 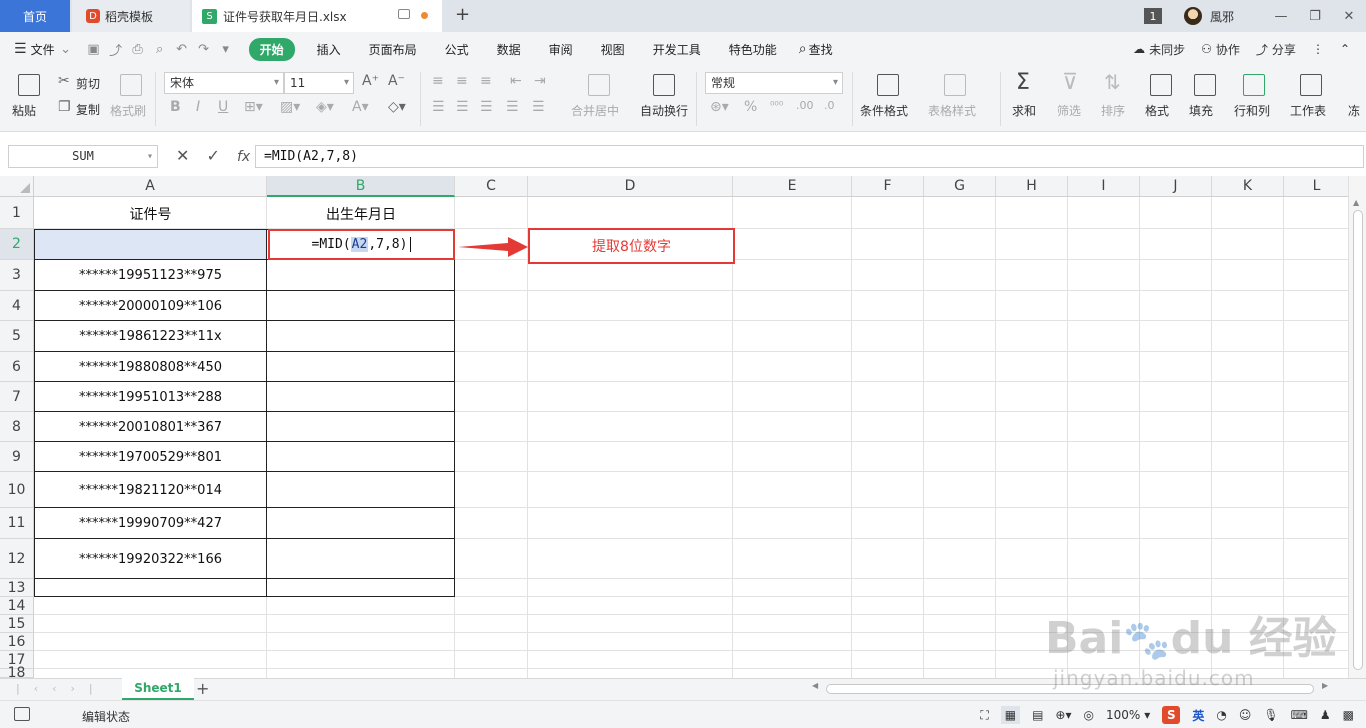 What do you see at coordinates (223, 107) in the screenshot?
I see `underline-icon: U` at bounding box center [223, 107].